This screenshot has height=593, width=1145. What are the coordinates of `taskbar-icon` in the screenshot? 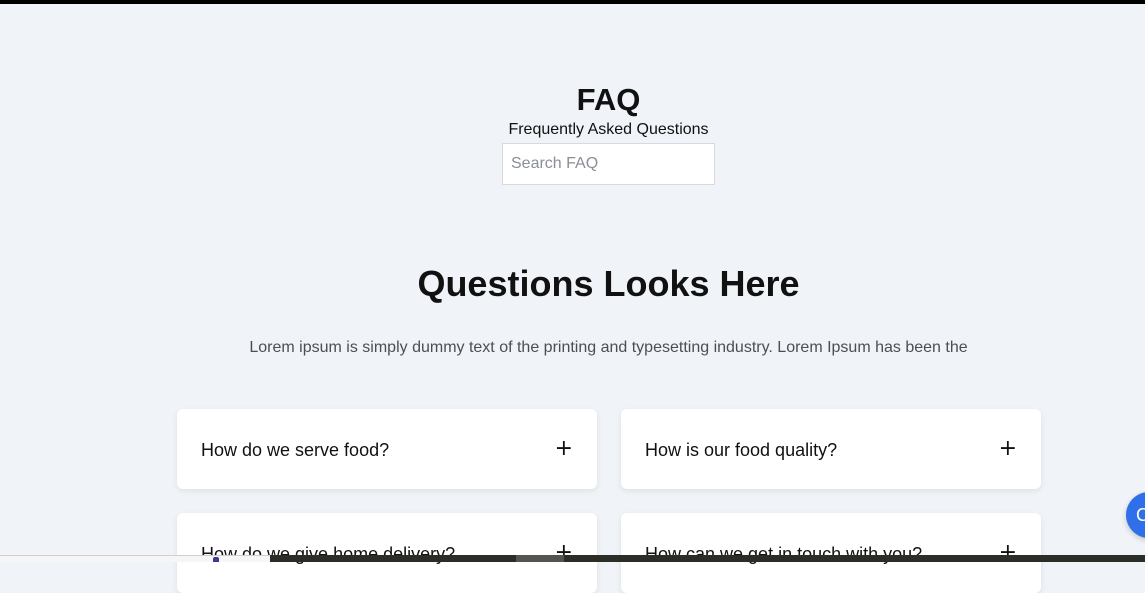 It's located at (216, 559).